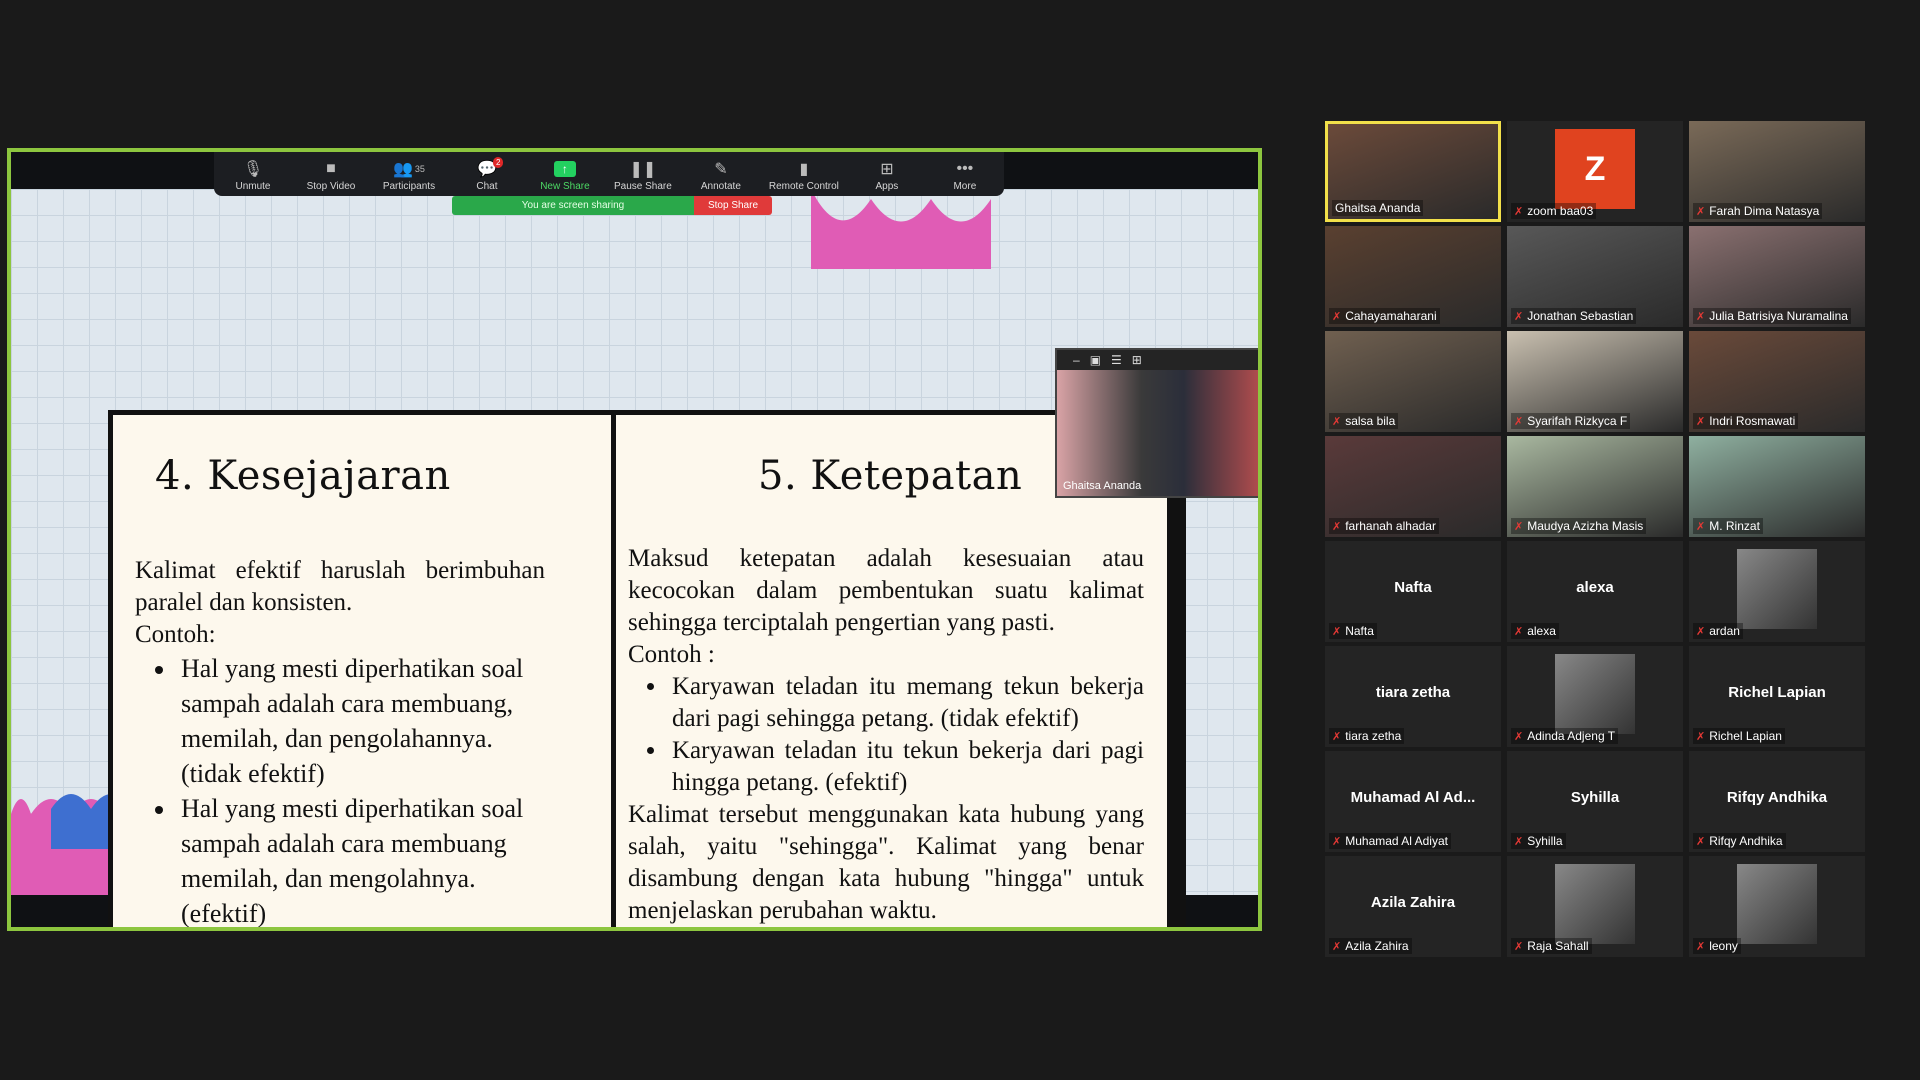 The height and width of the screenshot is (1080, 1920). I want to click on participant-display-name: Azila Zahira, so click(1413, 902).